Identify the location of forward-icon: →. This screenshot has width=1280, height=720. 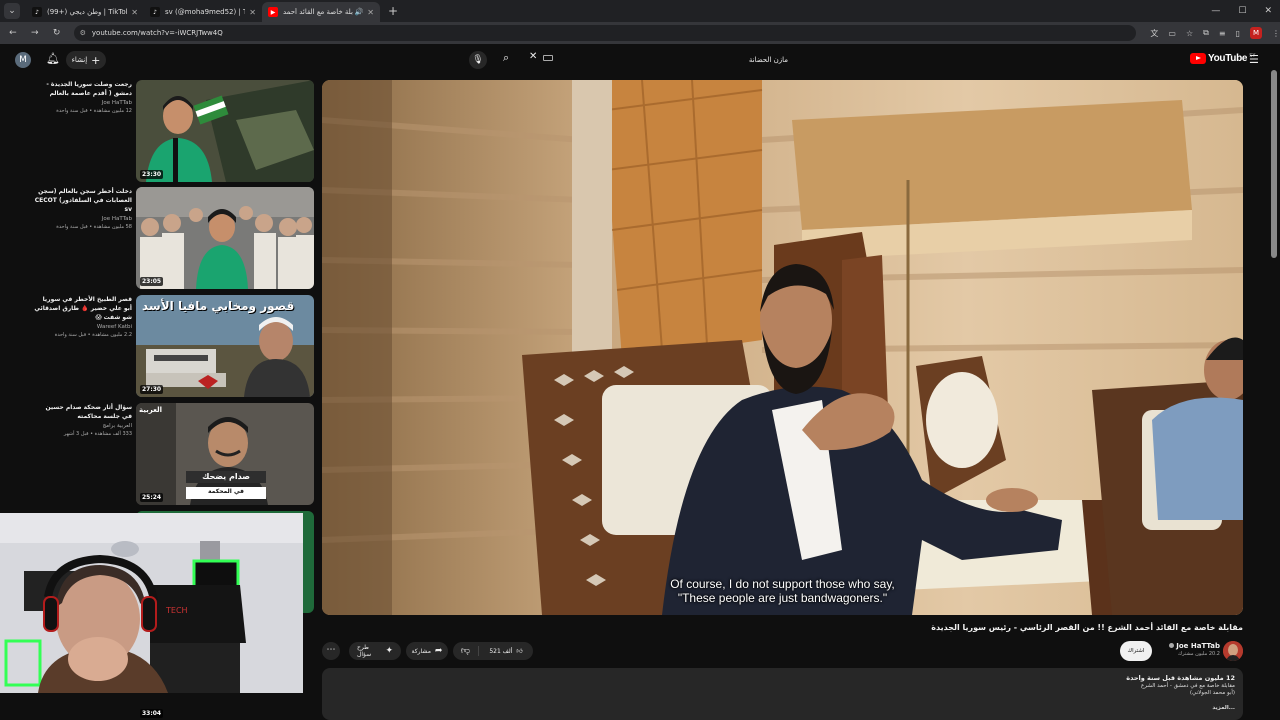
(35, 33).